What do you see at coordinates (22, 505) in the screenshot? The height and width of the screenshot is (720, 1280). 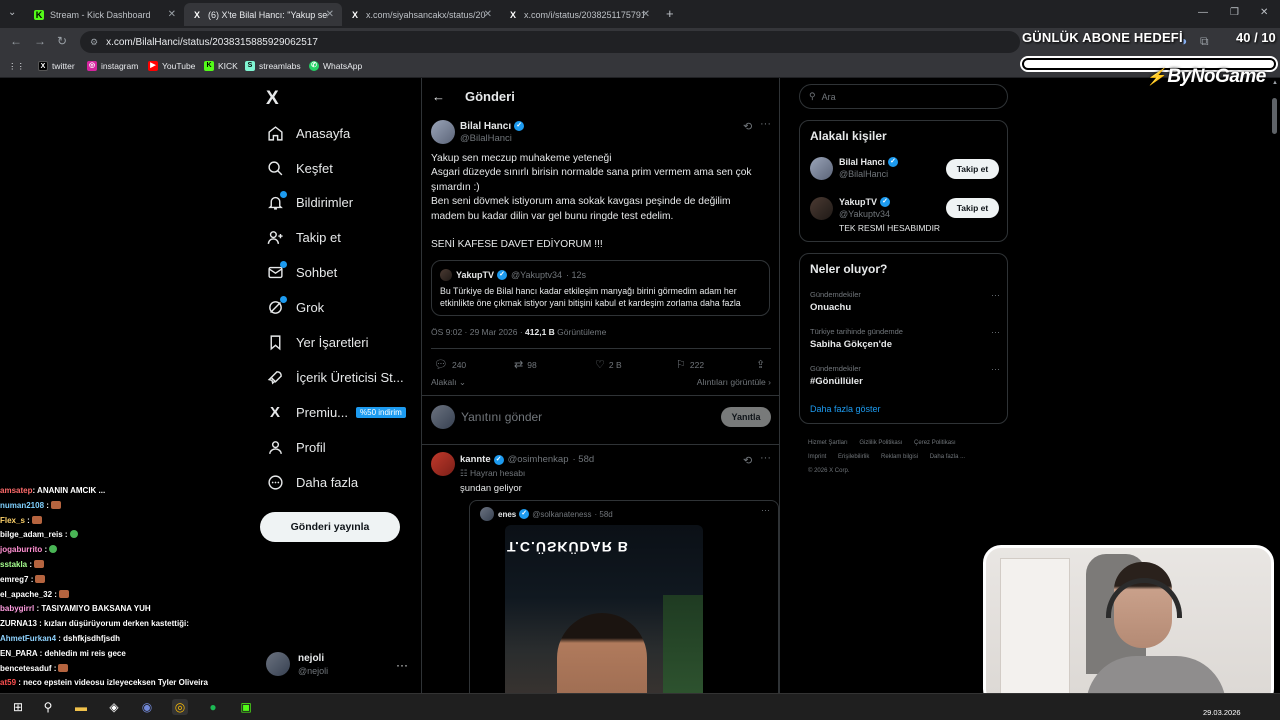 I see `chat-username: numan2108` at bounding box center [22, 505].